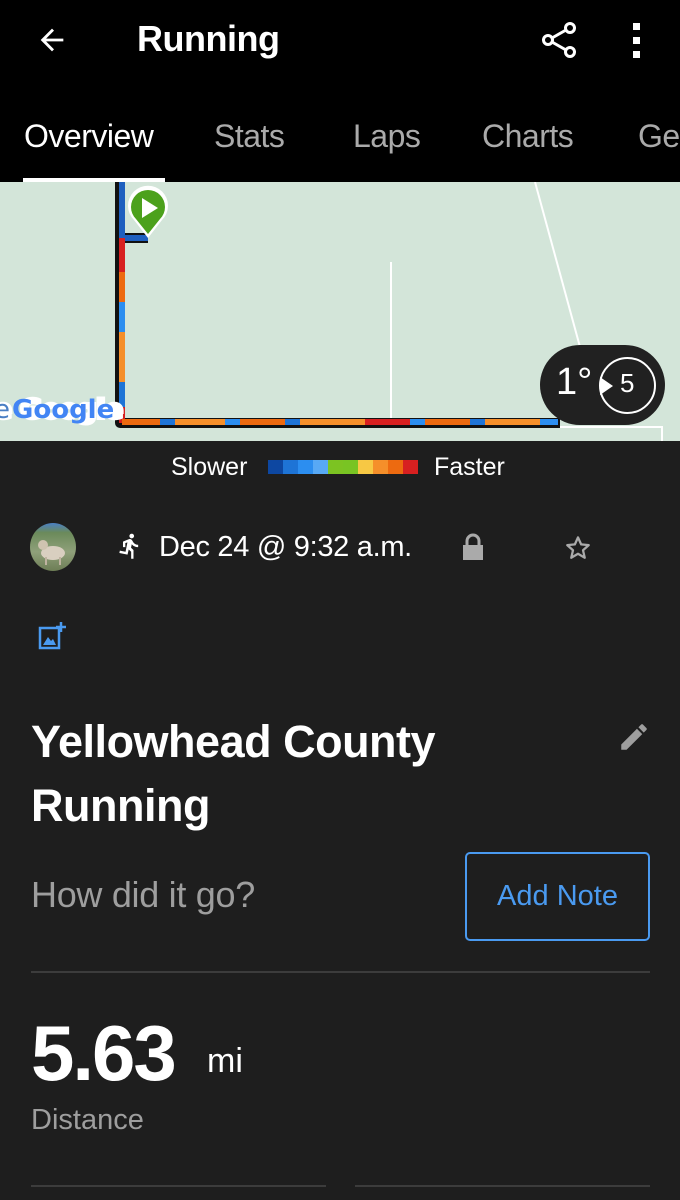  What do you see at coordinates (143, 894) in the screenshot?
I see `note-prompt: How did it go?` at bounding box center [143, 894].